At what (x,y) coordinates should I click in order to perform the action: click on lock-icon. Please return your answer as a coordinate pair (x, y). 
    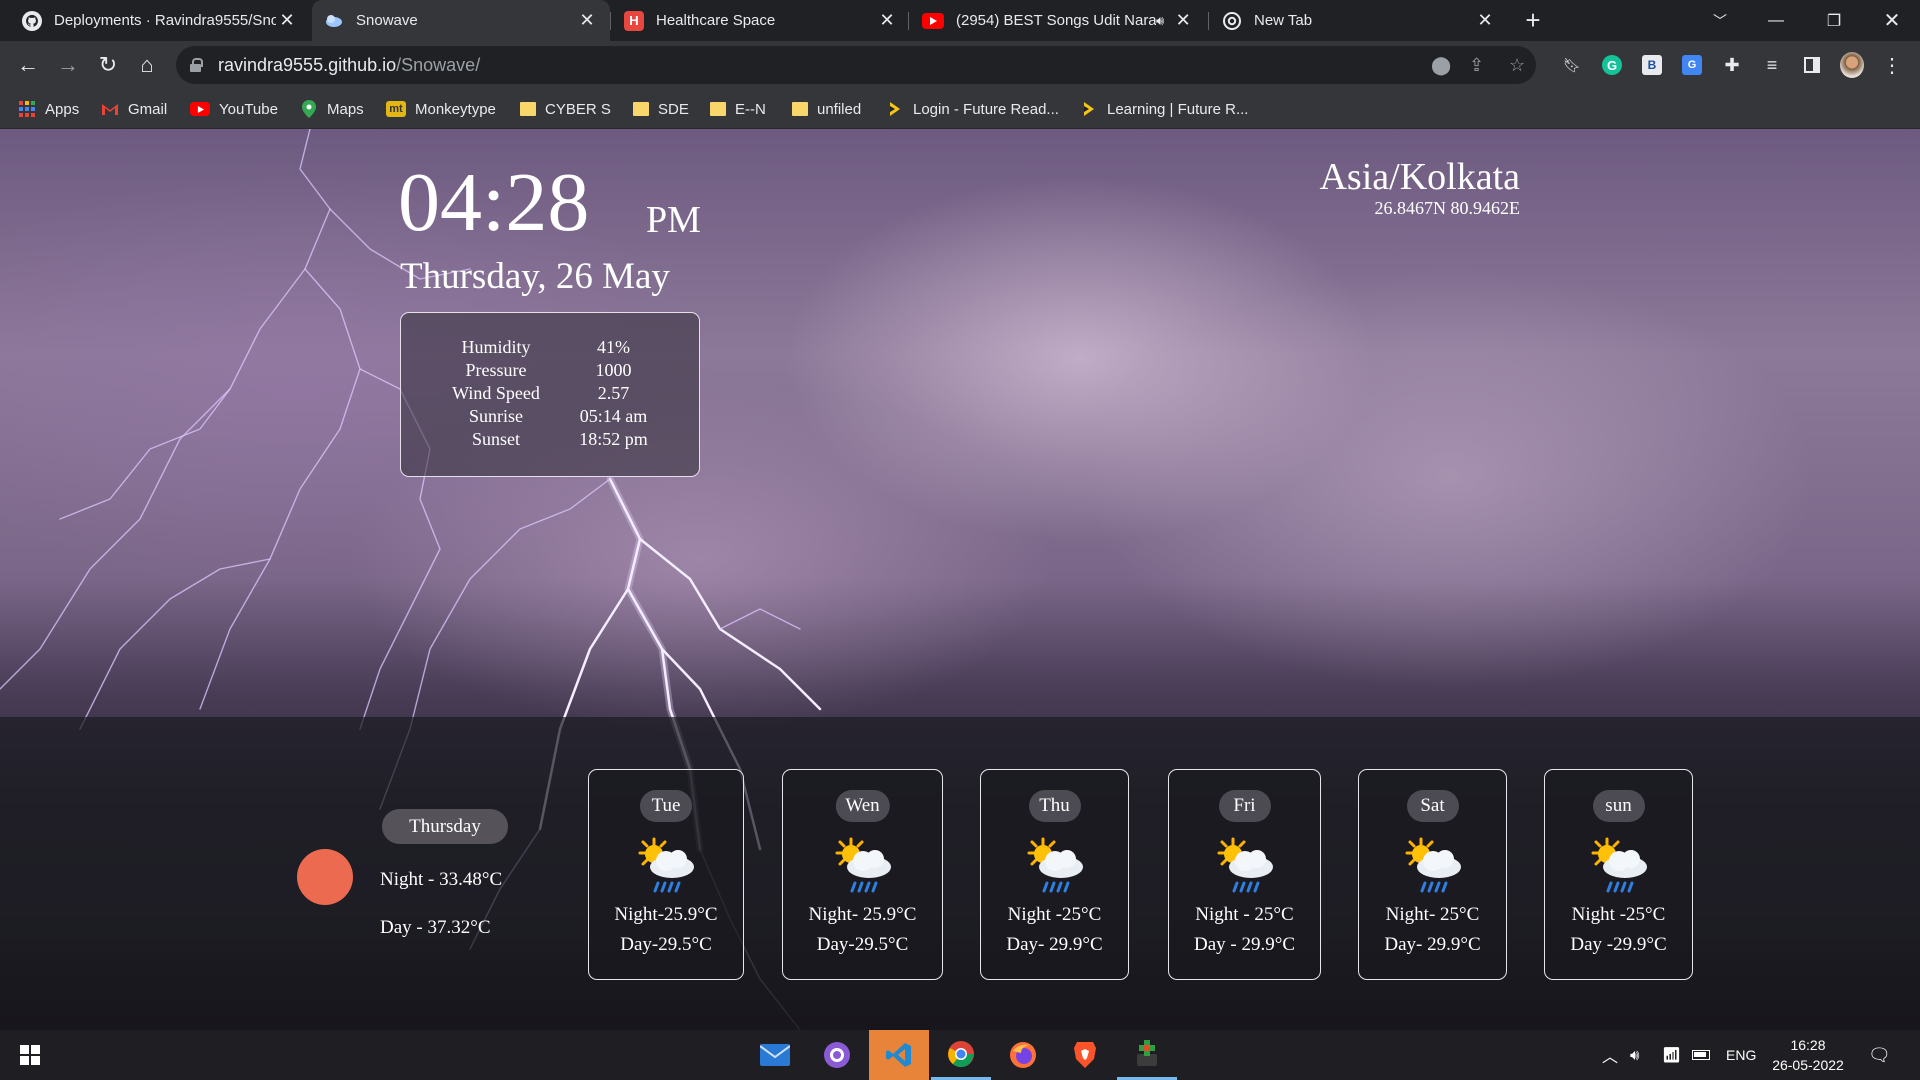
    Looking at the image, I should click on (196, 65).